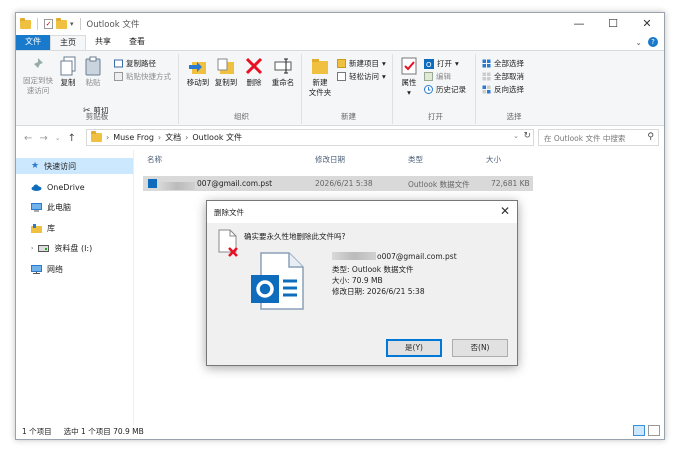 Image resolution: width=680 pixels, height=455 pixels. What do you see at coordinates (320, 77) in the screenshot?
I see `new-folder-button: 新建 文件夹` at bounding box center [320, 77].